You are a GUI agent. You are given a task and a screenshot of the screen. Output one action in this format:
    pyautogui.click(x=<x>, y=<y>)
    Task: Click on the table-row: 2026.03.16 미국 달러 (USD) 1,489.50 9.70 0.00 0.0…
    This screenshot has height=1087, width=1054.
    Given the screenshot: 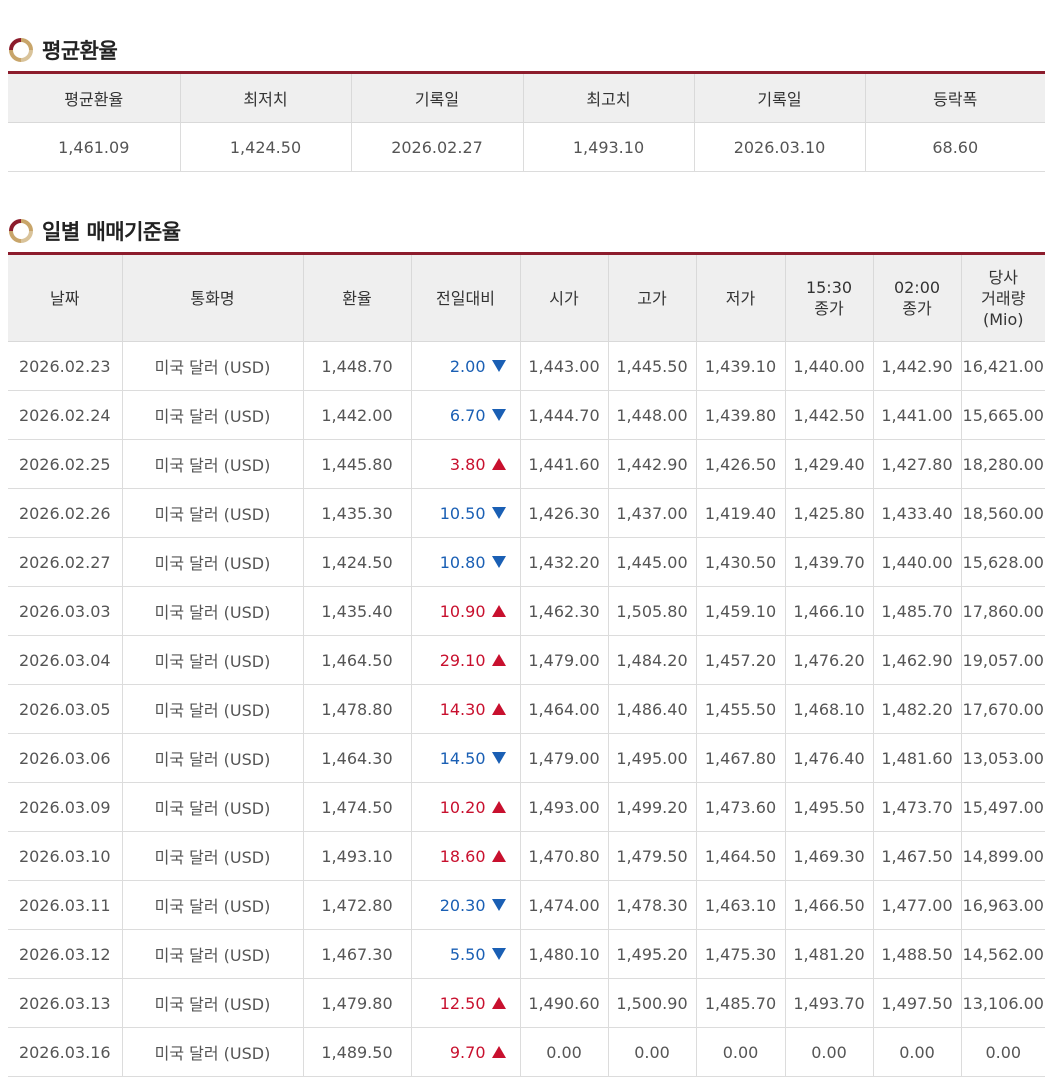 What is the action you would take?
    pyautogui.click(x=526, y=1052)
    